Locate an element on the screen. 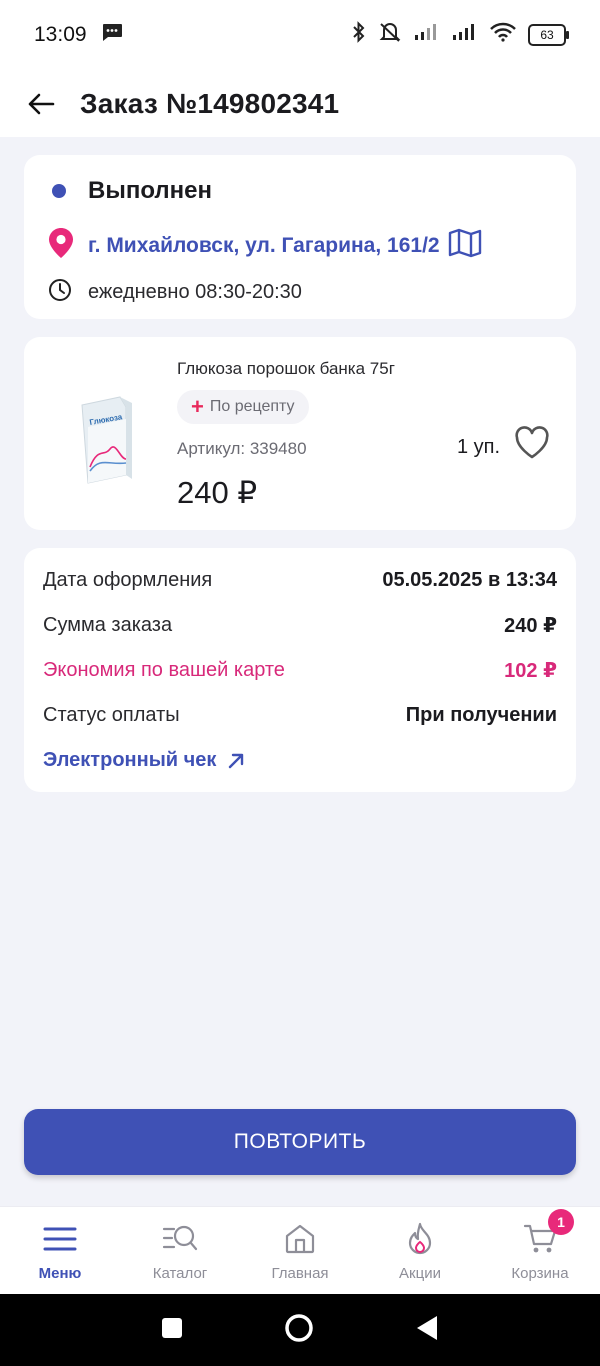 The height and width of the screenshot is (1366, 600). app-header: Заказ №149802341 is located at coordinates (300, 103).